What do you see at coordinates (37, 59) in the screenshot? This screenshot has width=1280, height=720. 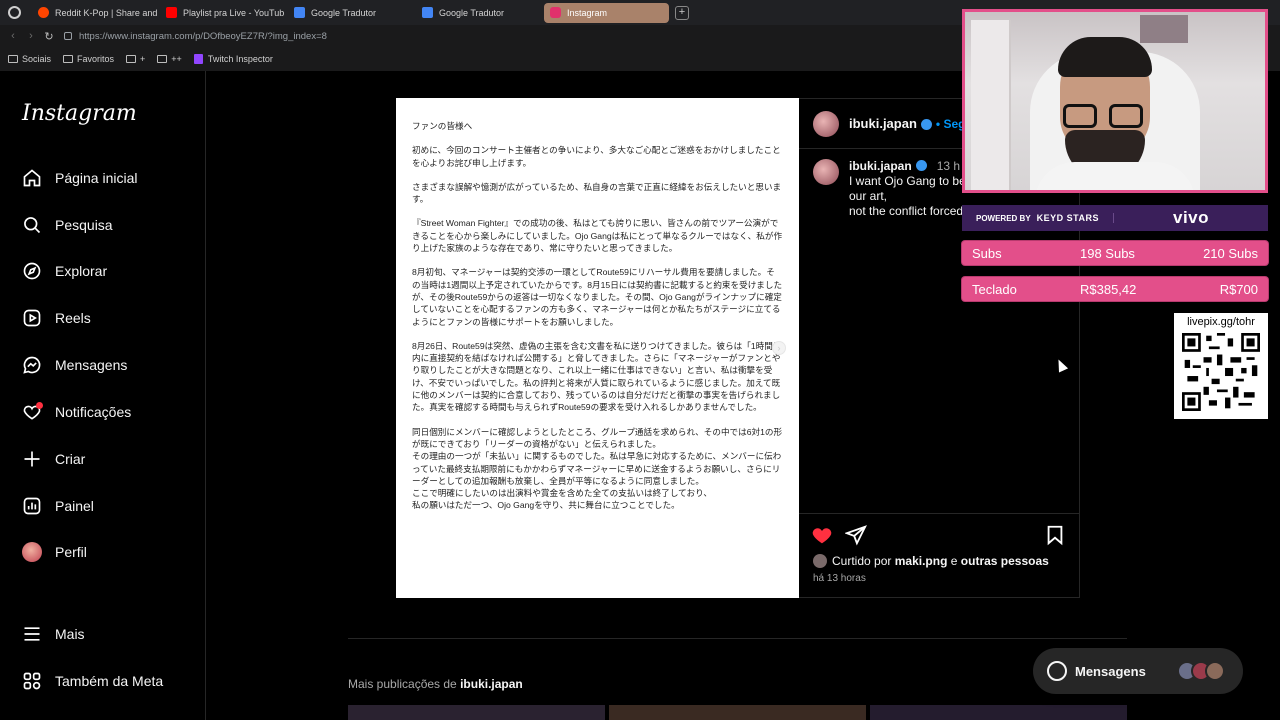 I see `bookmark-label: Sociais` at bounding box center [37, 59].